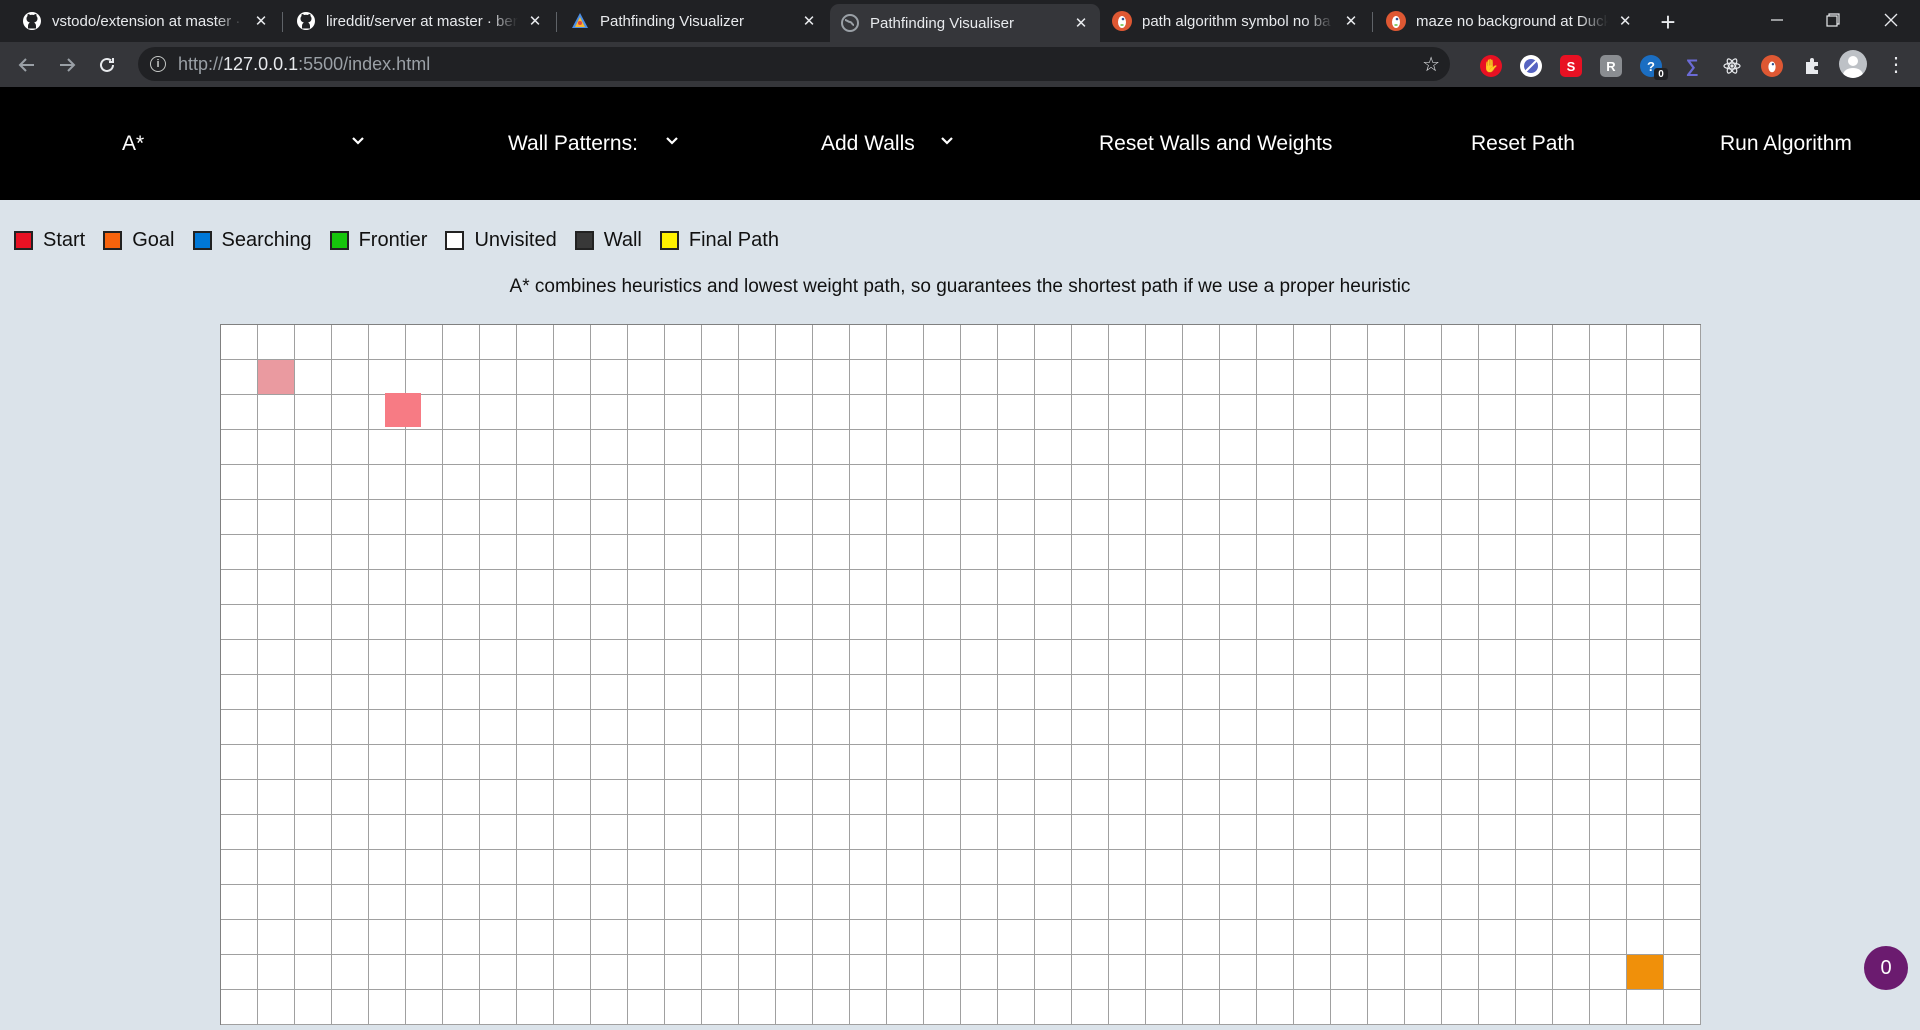 Image resolution: width=1920 pixels, height=1030 pixels. I want to click on duckduckgo-extension-icon, so click(1772, 66).